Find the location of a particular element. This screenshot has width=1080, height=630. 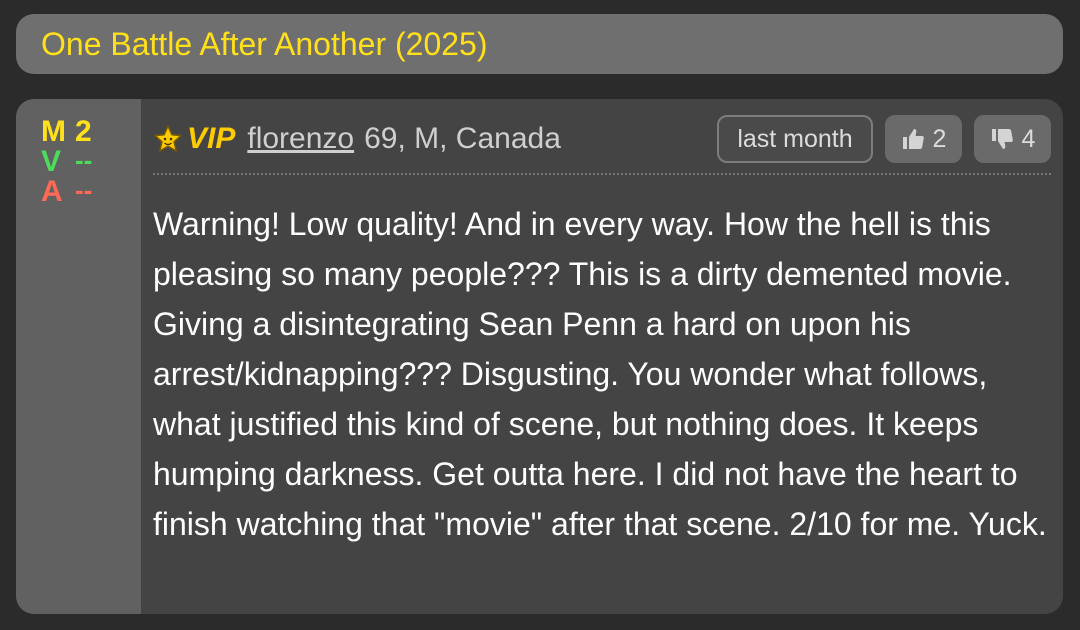

review-header: VIP florenzo 69, M, Canada last month 2 is located at coordinates (602, 139).